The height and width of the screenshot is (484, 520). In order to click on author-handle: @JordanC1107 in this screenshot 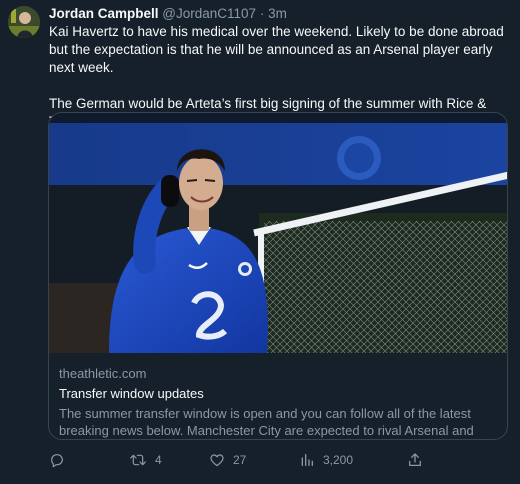, I will do `click(209, 13)`.